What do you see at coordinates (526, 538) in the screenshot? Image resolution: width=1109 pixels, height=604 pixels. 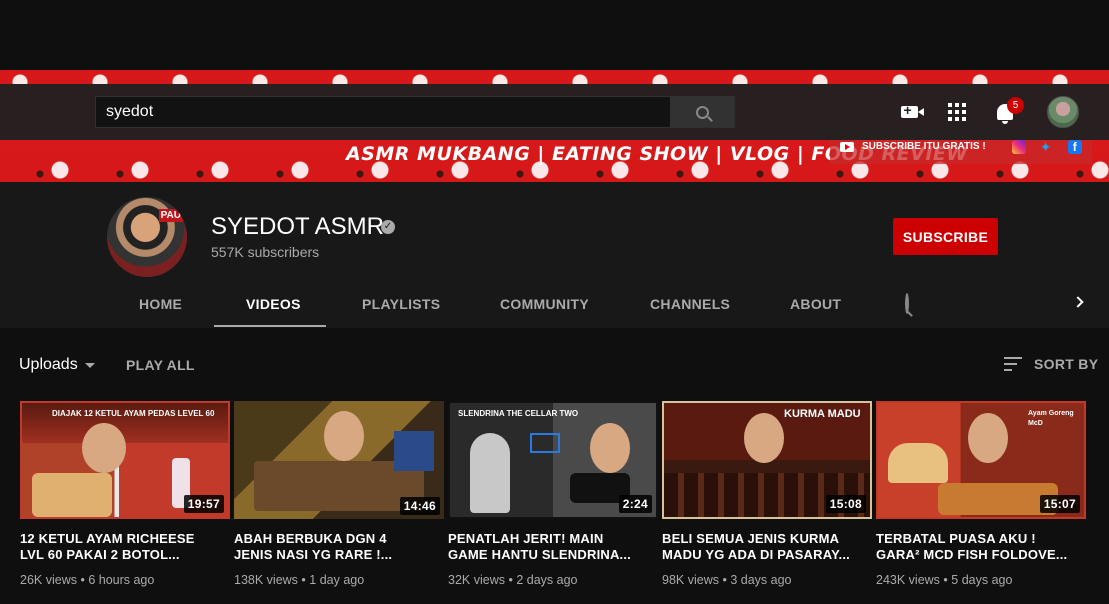 I see `video-title-line1: PENATLAH JERIT! MAIN` at bounding box center [526, 538].